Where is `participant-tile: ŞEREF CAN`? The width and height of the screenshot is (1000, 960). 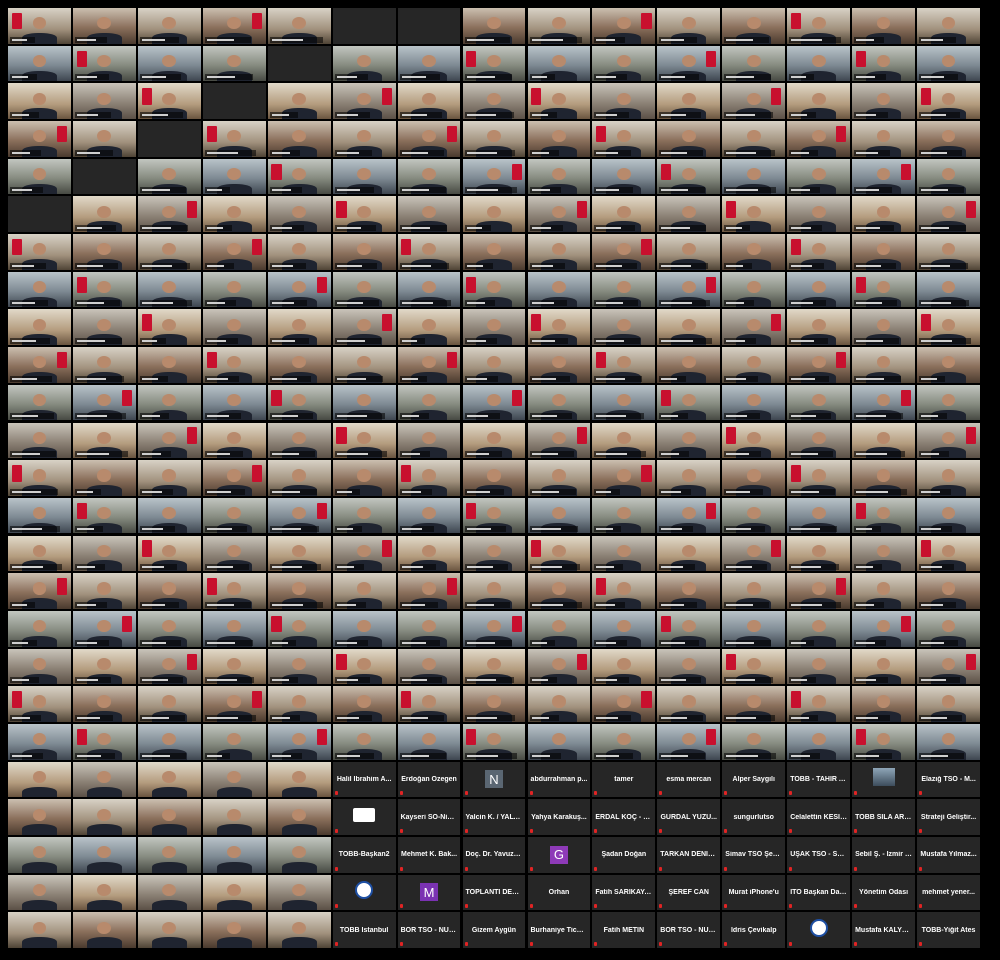
participant-tile: ŞEREF CAN is located at coordinates (689, 892).